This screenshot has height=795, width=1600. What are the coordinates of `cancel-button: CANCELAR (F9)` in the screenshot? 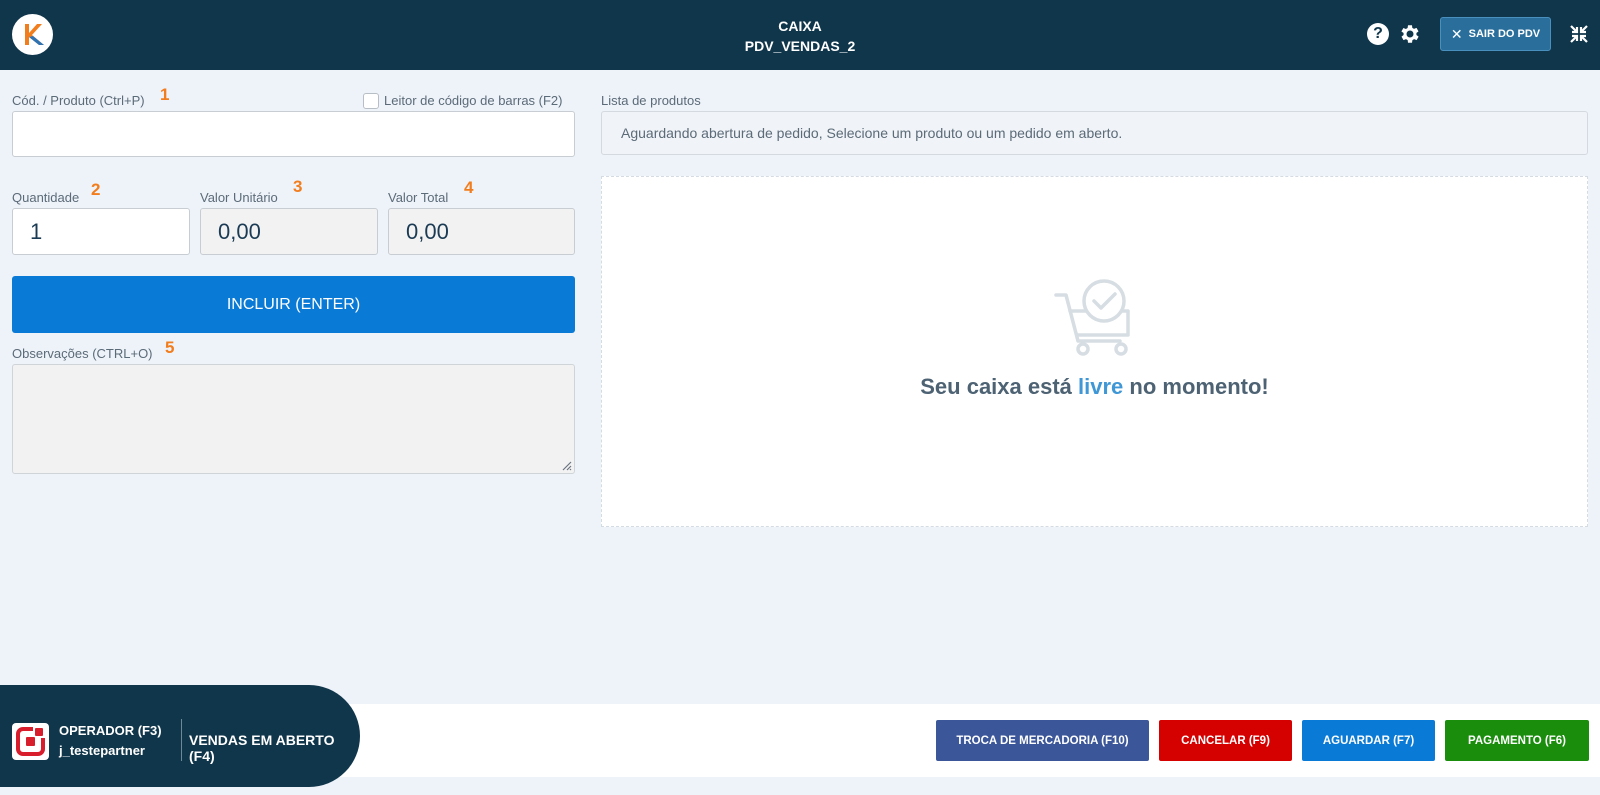 It's located at (1225, 740).